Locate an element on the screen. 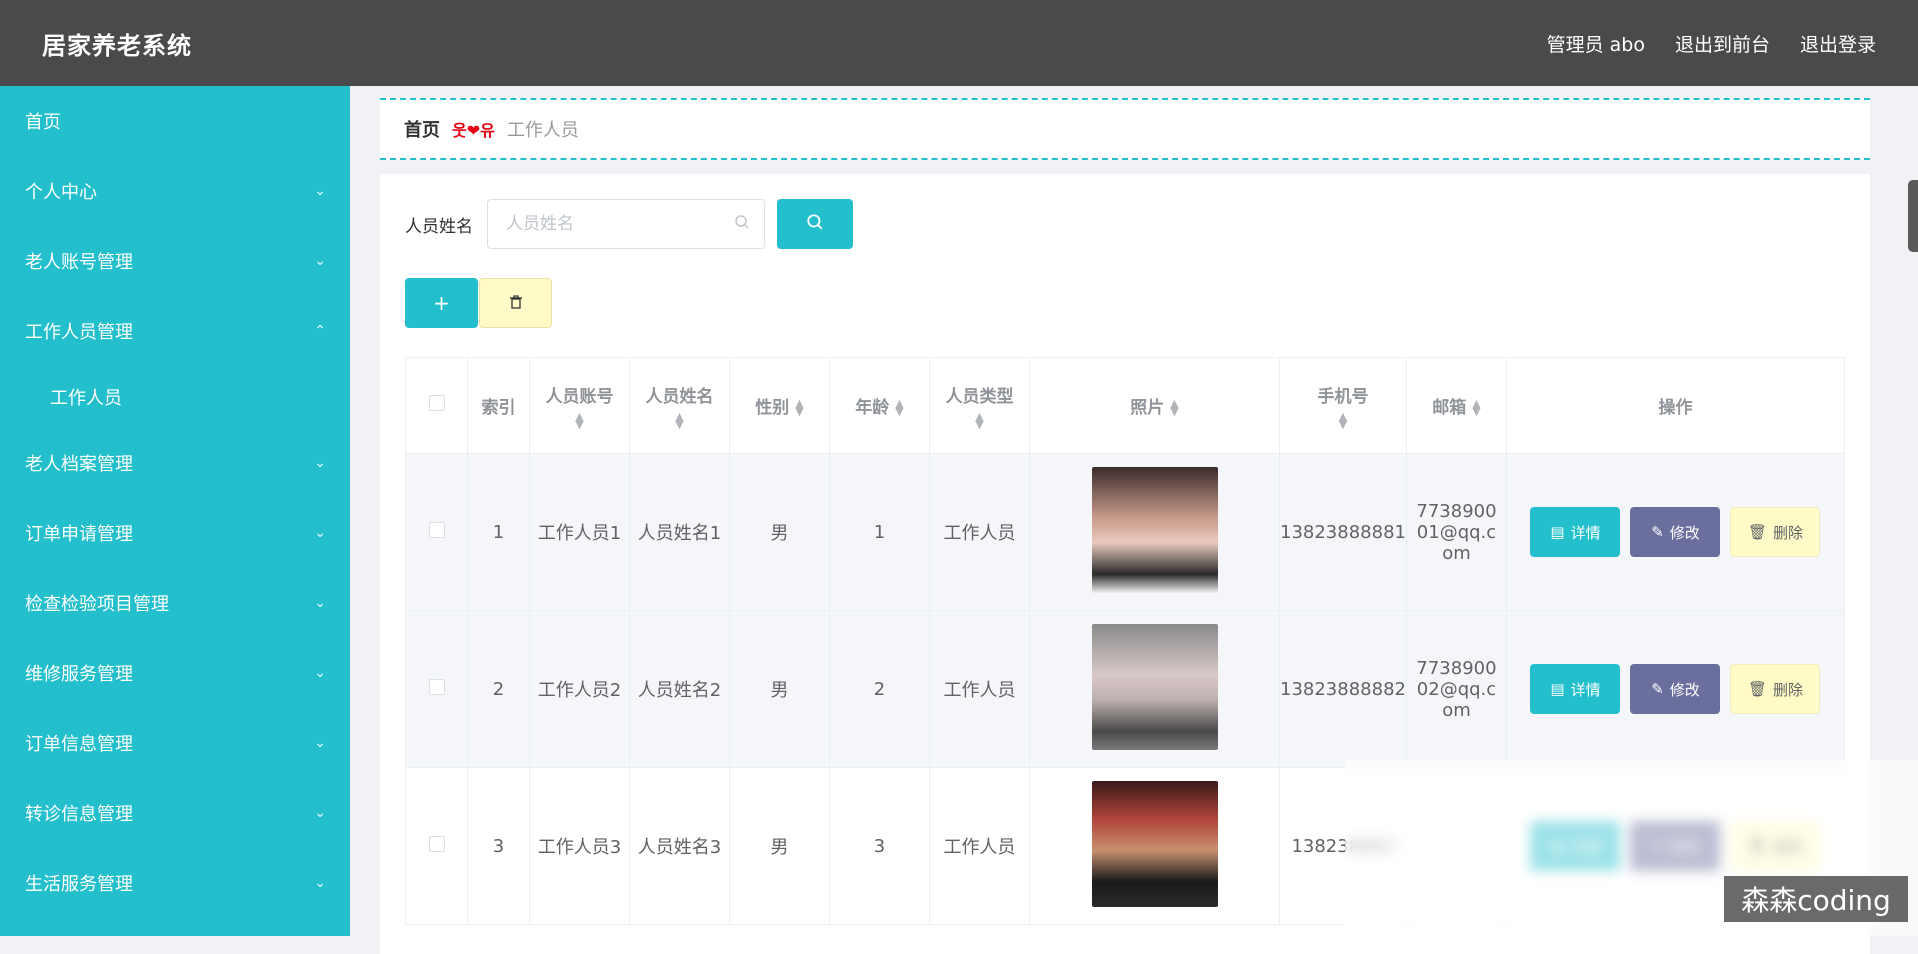  scrollbar-thumb is located at coordinates (1913, 216).